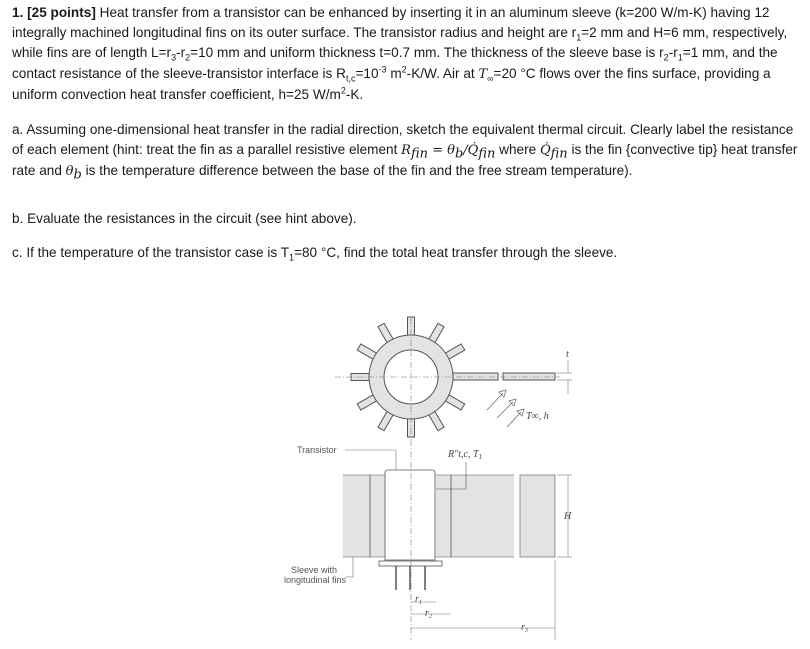 The width and height of the screenshot is (810, 649). What do you see at coordinates (410, 563) in the screenshot?
I see `transistor-flange` at bounding box center [410, 563].